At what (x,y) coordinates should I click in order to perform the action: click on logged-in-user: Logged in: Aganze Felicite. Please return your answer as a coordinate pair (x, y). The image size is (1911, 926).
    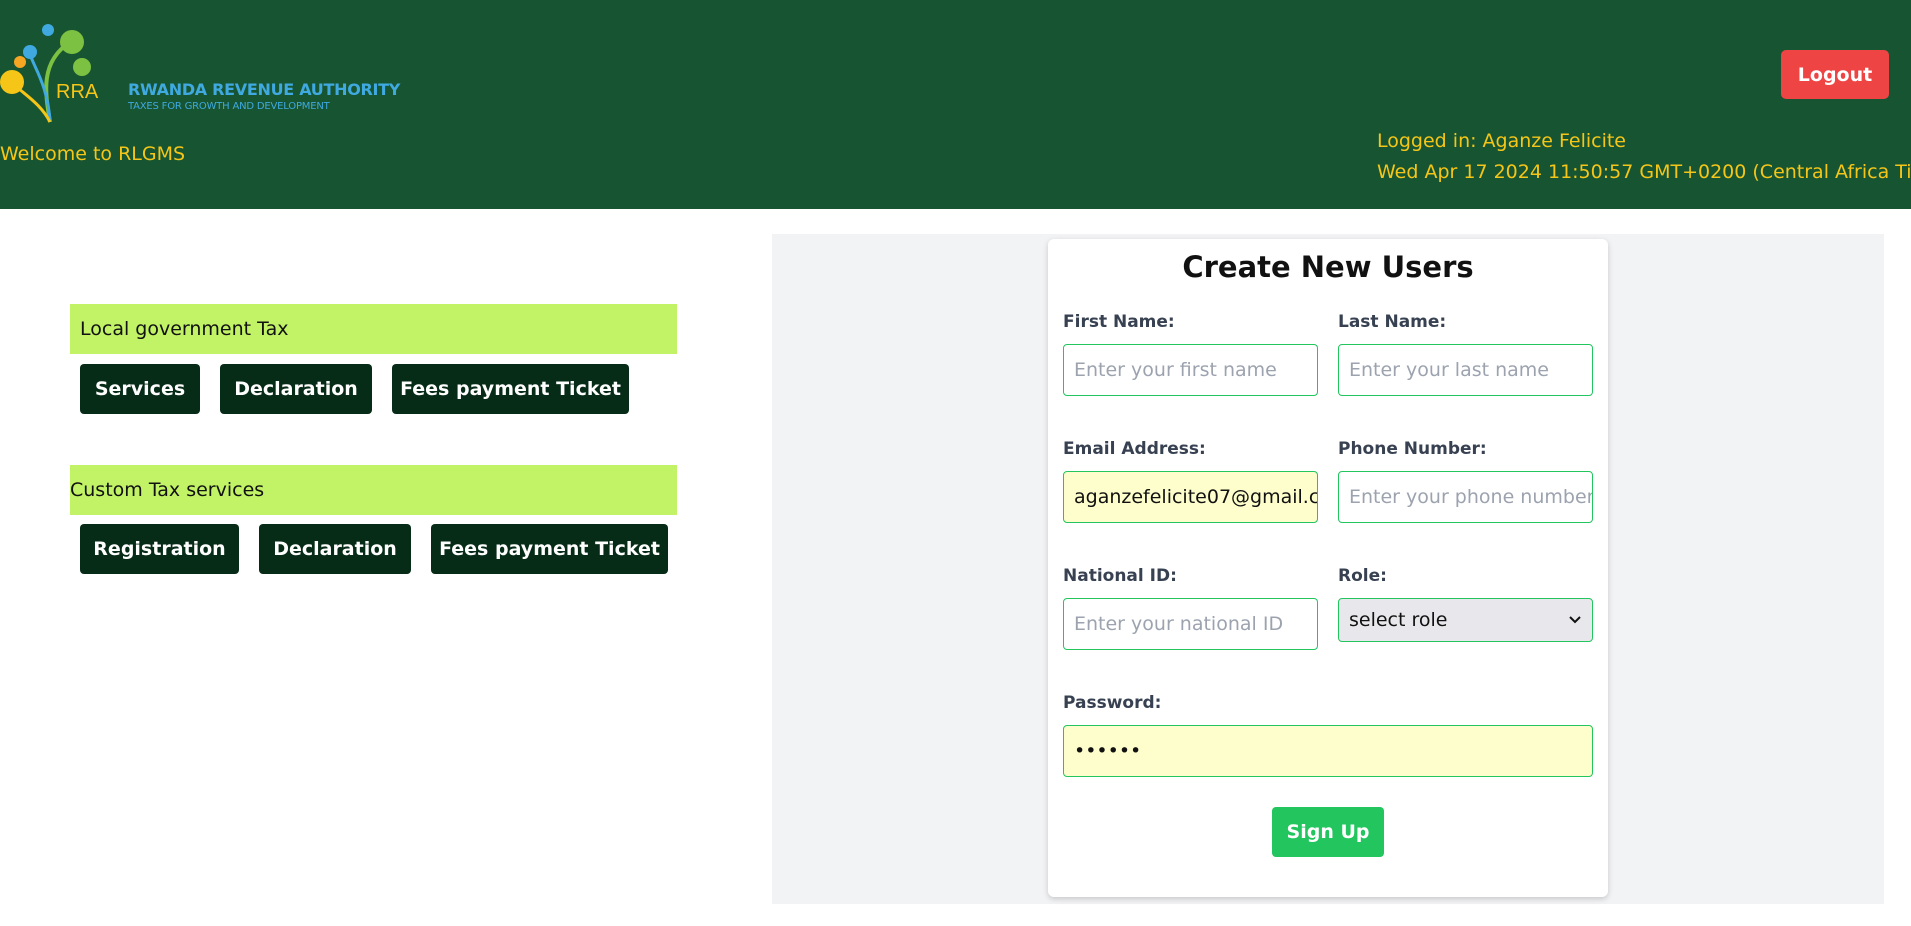
    Looking at the image, I should click on (1501, 141).